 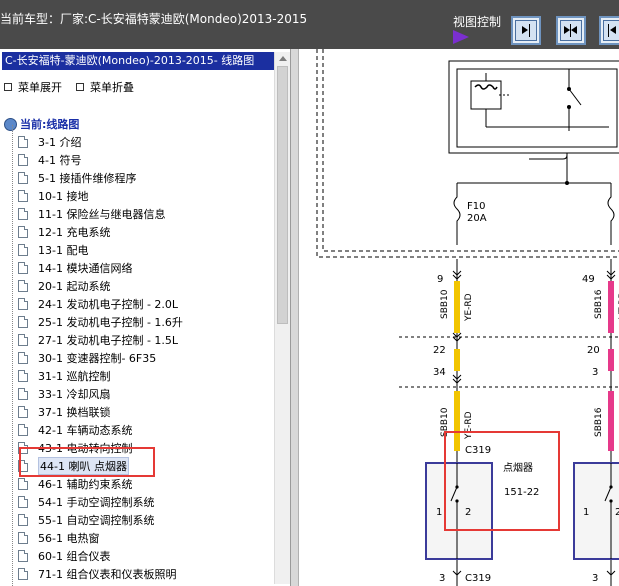 I want to click on tree-item: 54-1 手动空调控制系统, so click(x=86, y=502).